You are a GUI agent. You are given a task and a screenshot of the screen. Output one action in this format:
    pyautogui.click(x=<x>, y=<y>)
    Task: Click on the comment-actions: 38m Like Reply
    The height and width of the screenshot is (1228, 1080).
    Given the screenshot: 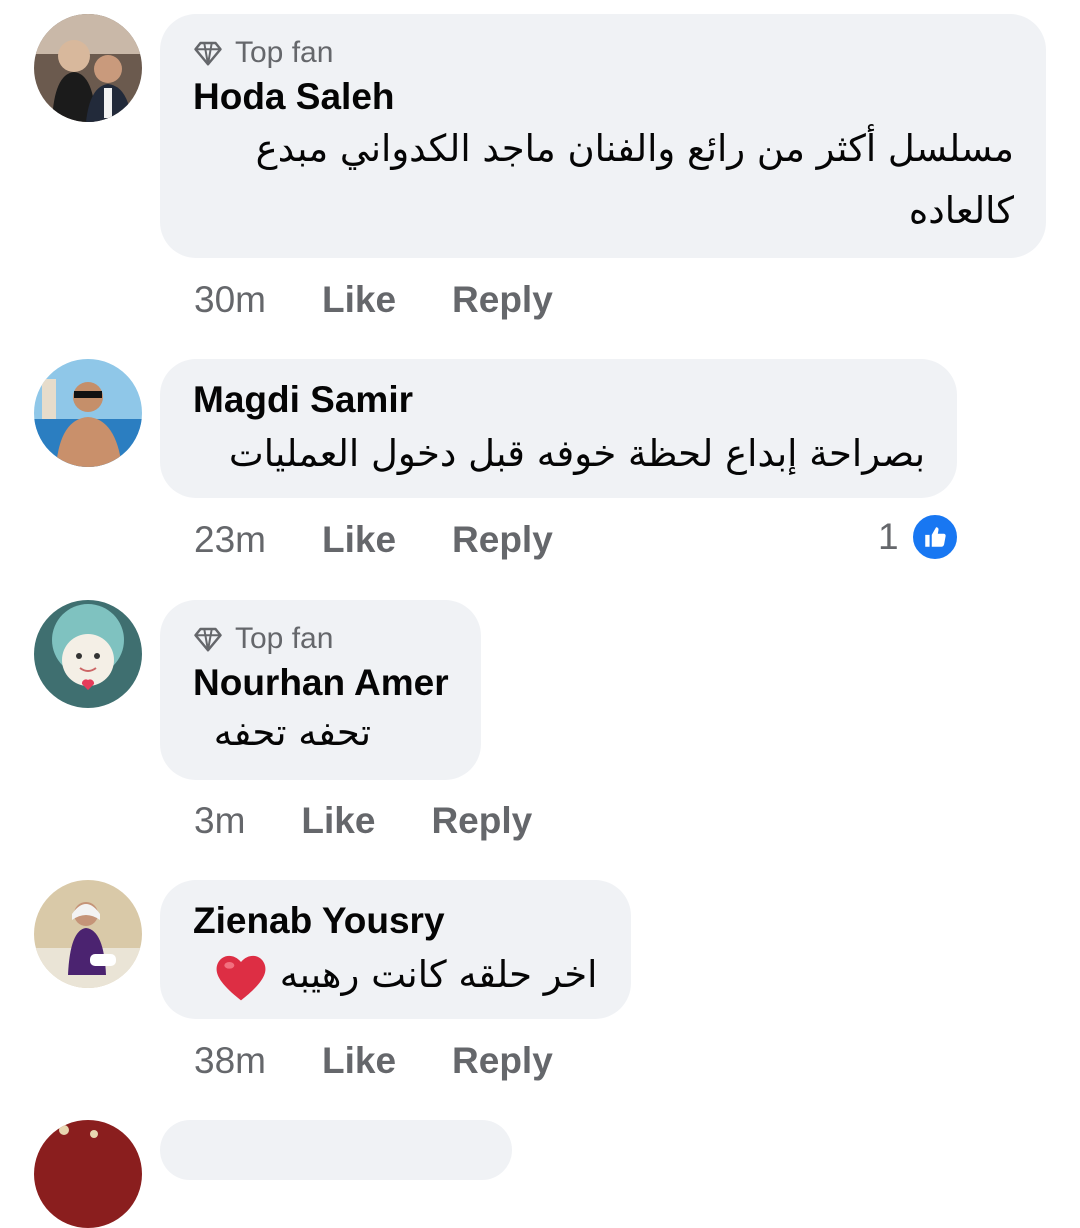 What is the action you would take?
    pyautogui.click(x=373, y=1061)
    